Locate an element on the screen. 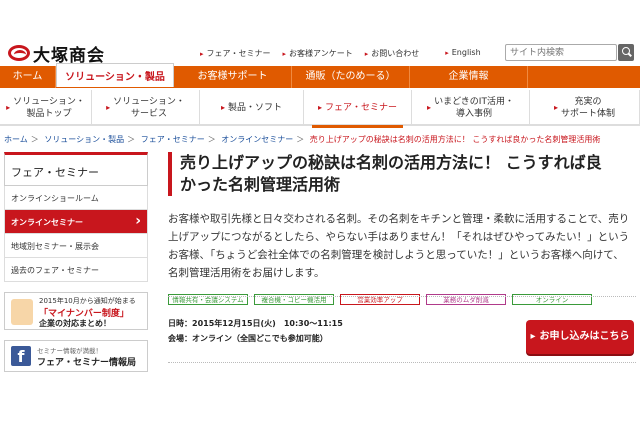  nav-solutions: ソリューション・製品 is located at coordinates (115, 75).